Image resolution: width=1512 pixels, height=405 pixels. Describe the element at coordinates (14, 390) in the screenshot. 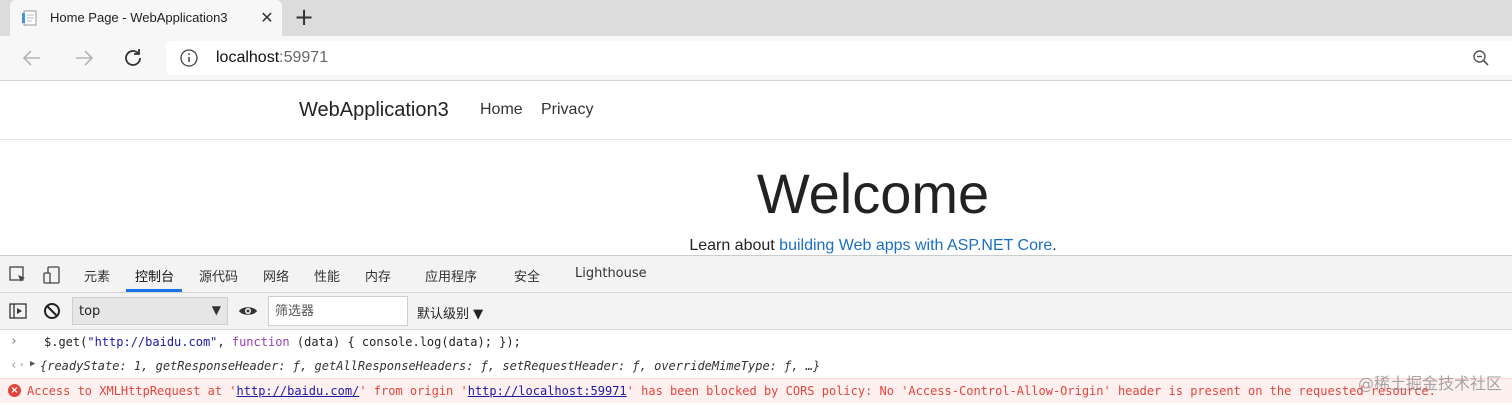

I see `error-icon: ×` at that location.